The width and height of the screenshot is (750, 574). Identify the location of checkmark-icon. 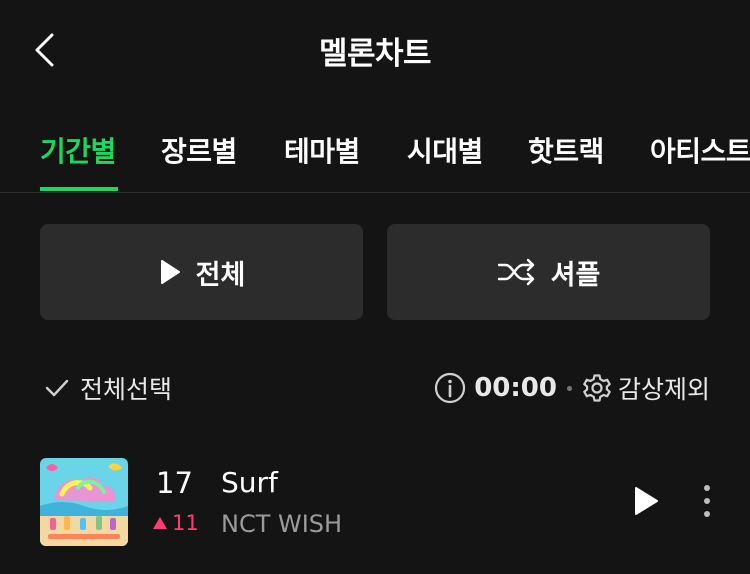
(57, 388).